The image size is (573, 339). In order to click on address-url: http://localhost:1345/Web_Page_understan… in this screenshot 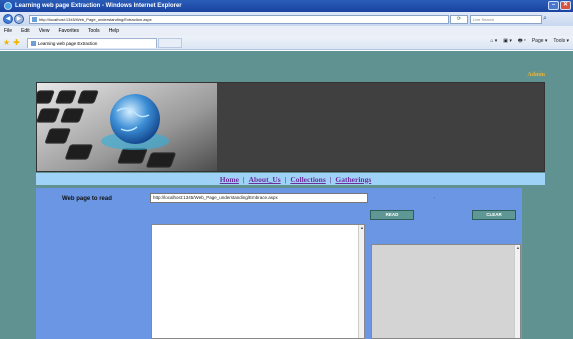, I will do `click(95, 19)`.